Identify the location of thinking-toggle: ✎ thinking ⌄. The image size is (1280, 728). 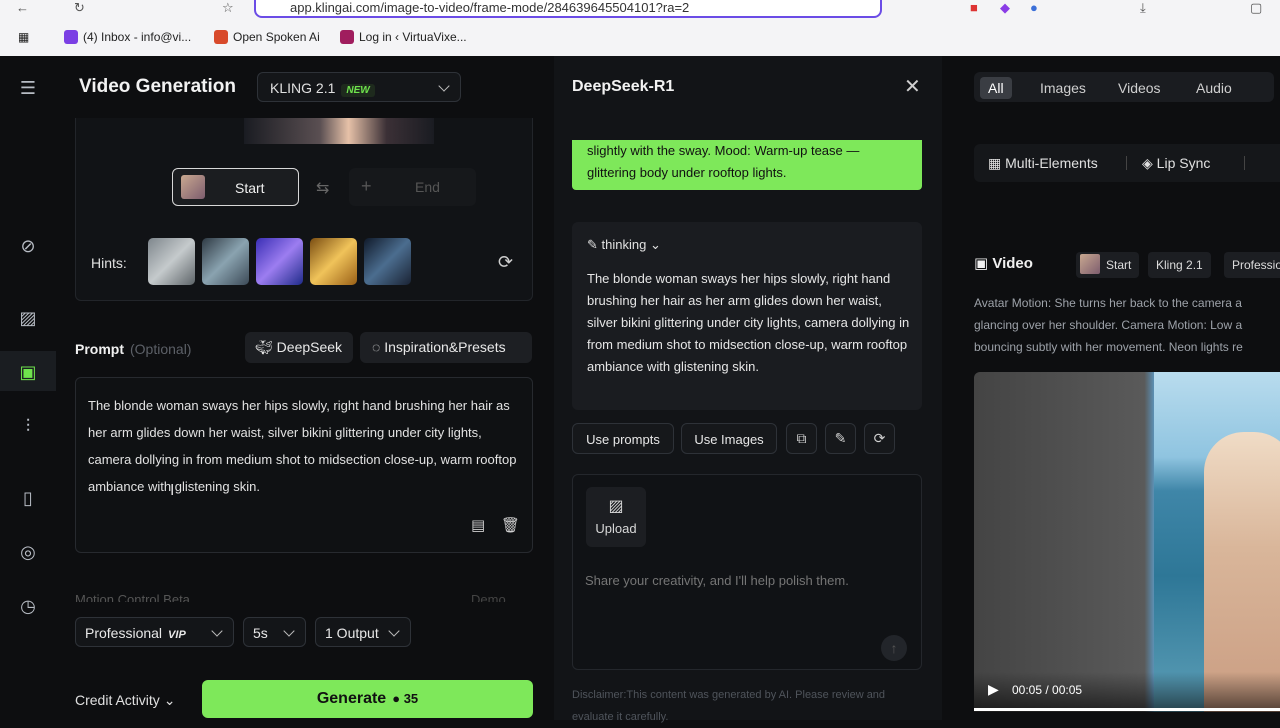
(624, 245).